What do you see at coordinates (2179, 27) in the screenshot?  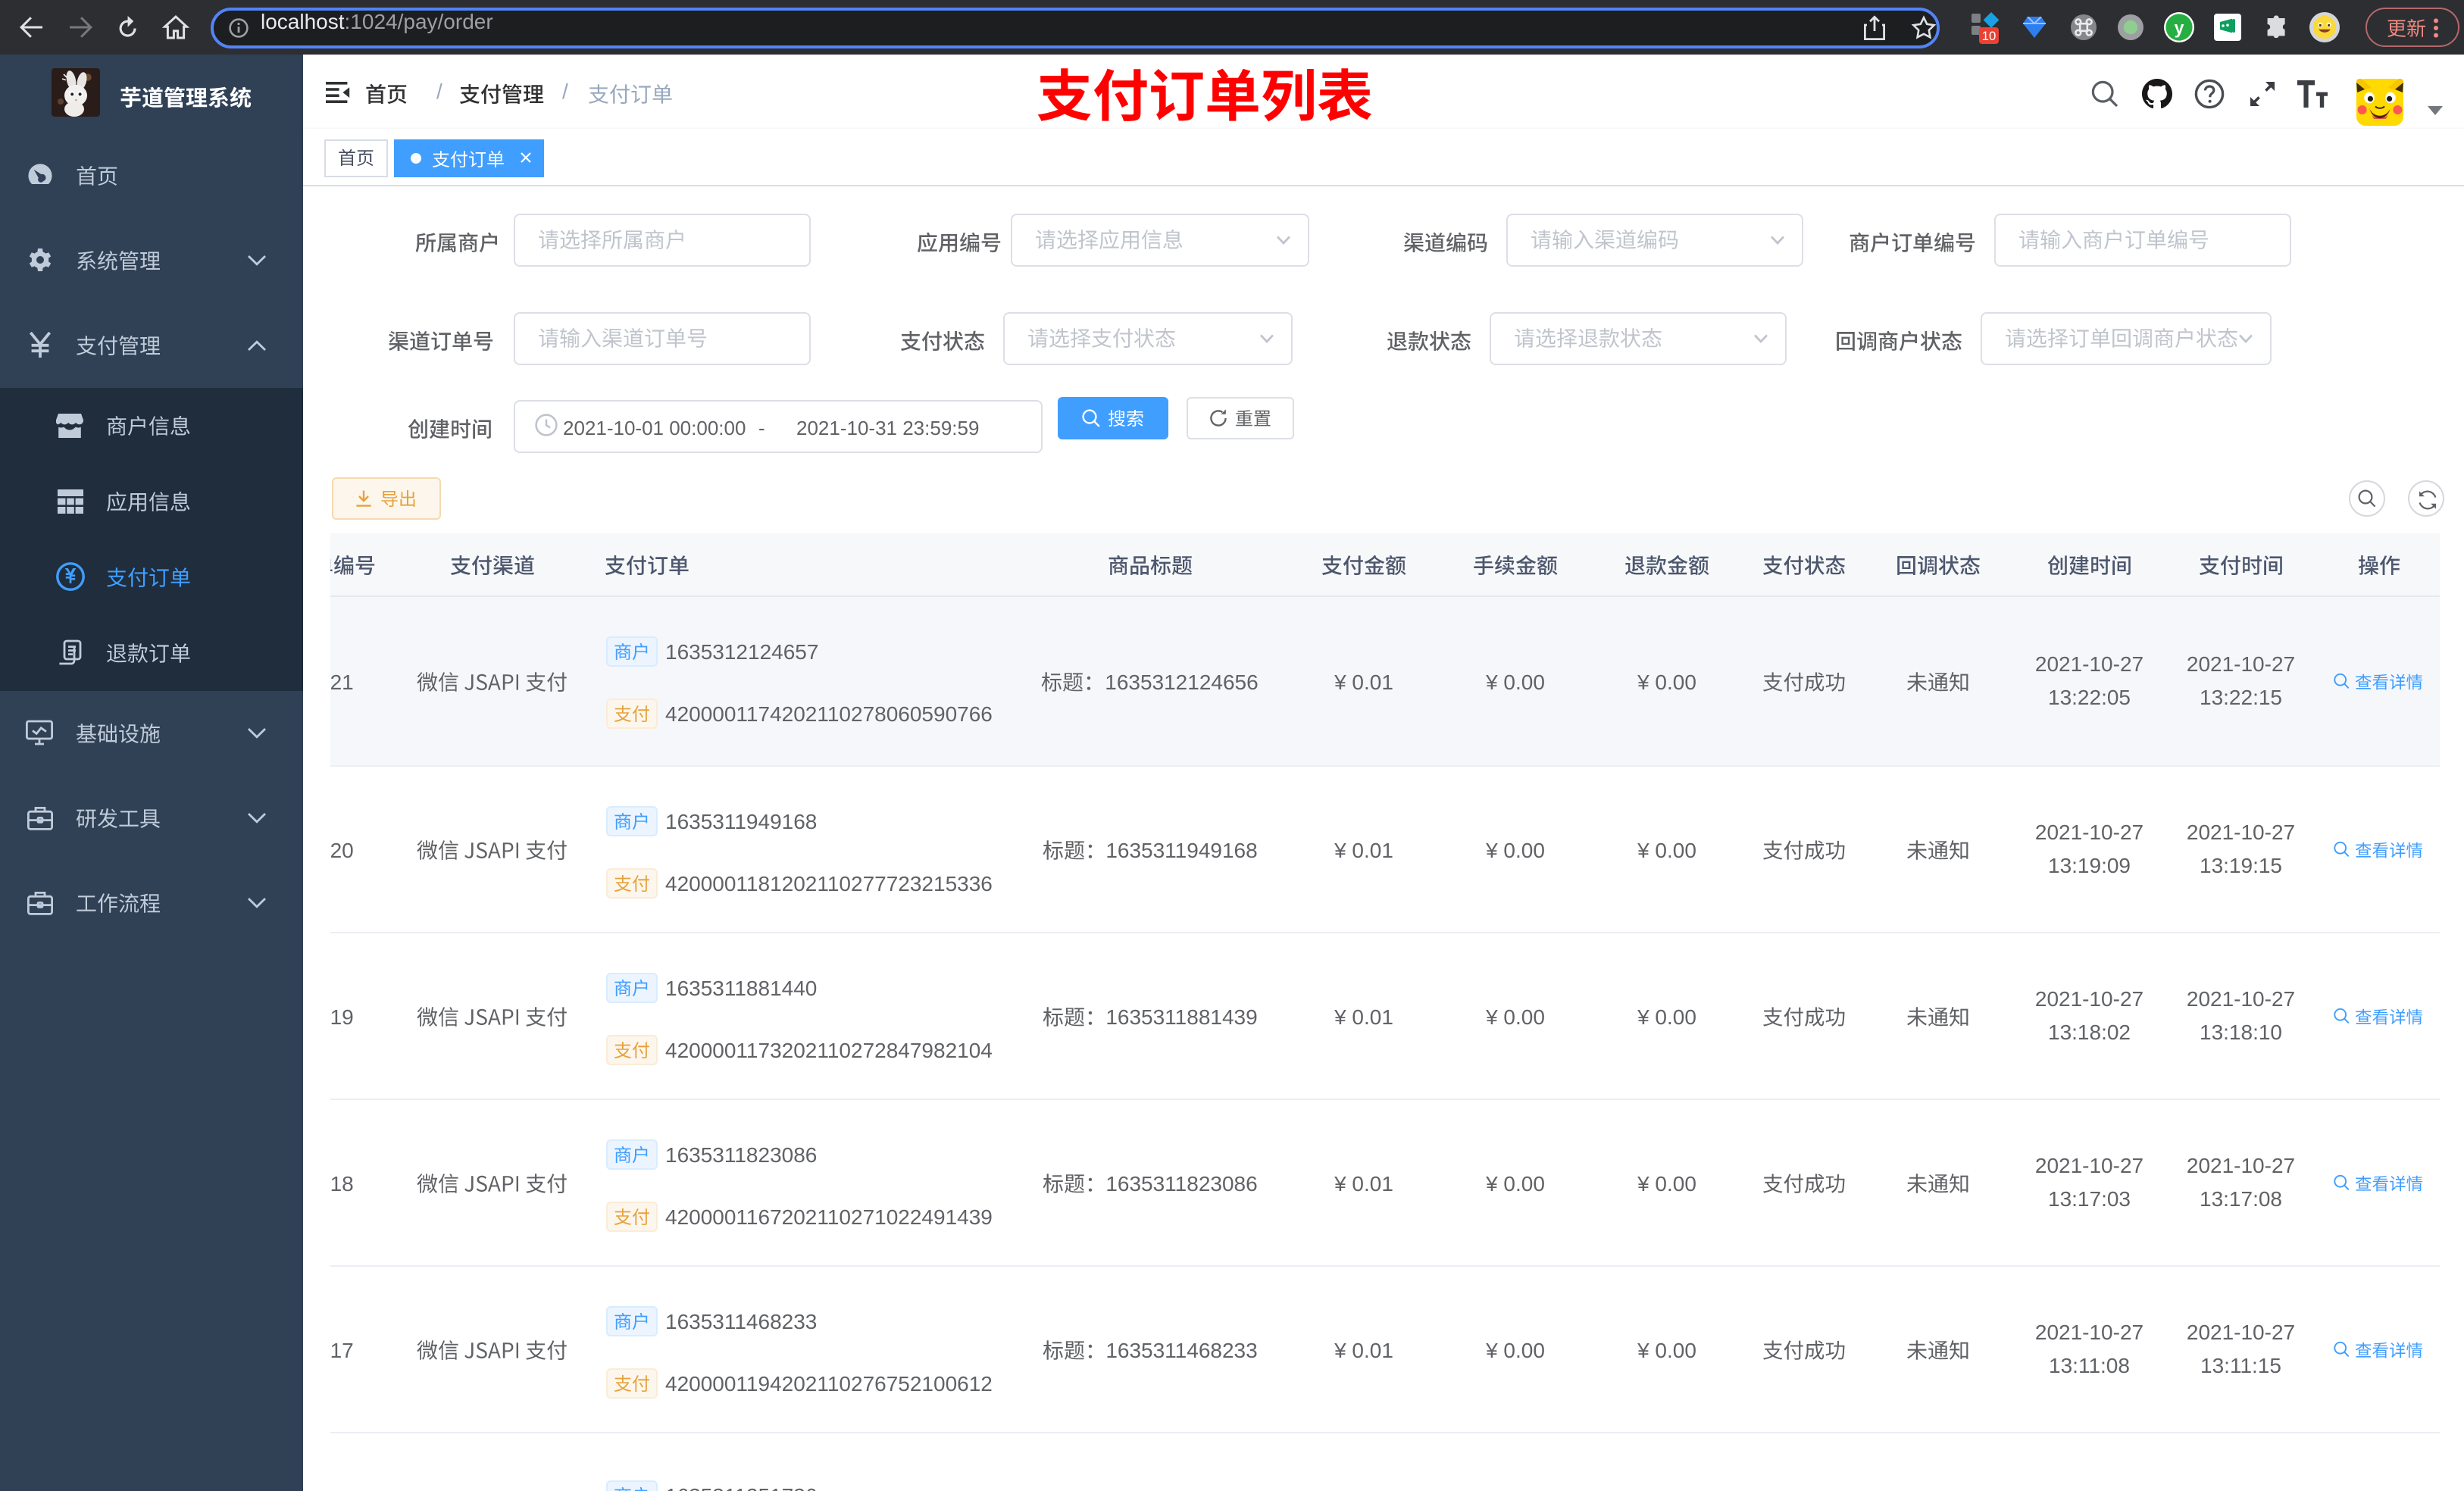 I see `svg-text: y` at bounding box center [2179, 27].